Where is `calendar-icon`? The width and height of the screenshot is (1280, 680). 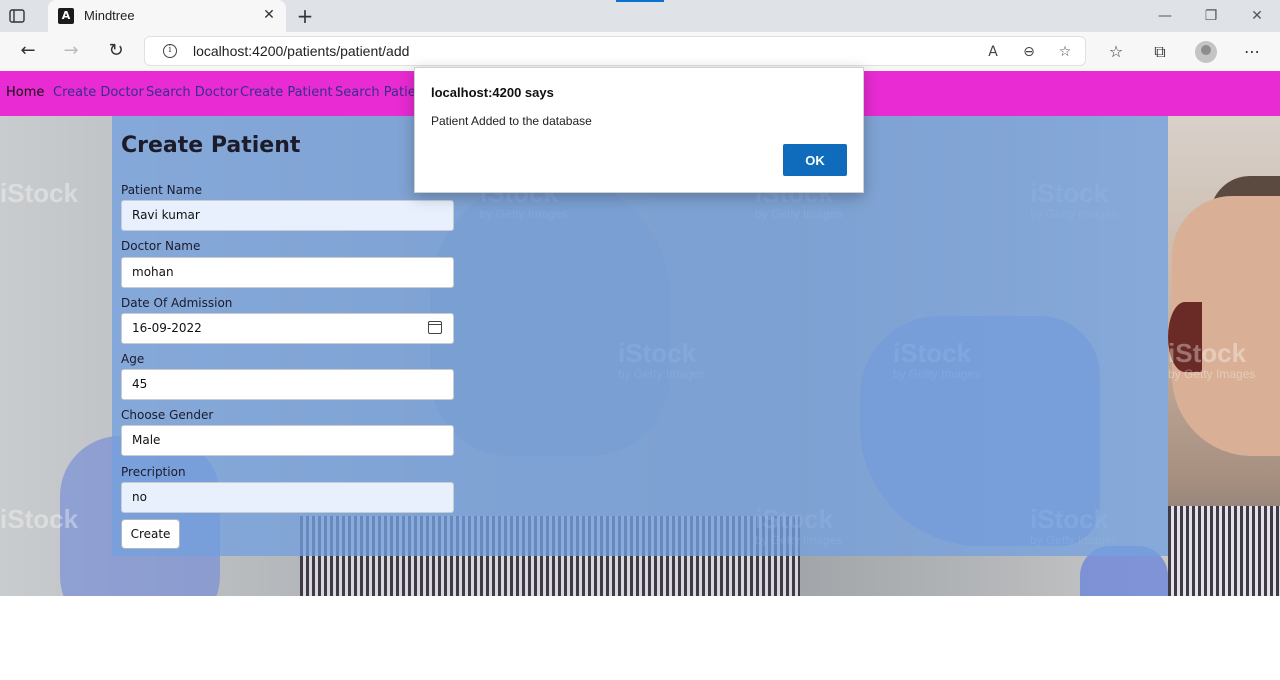 calendar-icon is located at coordinates (435, 327).